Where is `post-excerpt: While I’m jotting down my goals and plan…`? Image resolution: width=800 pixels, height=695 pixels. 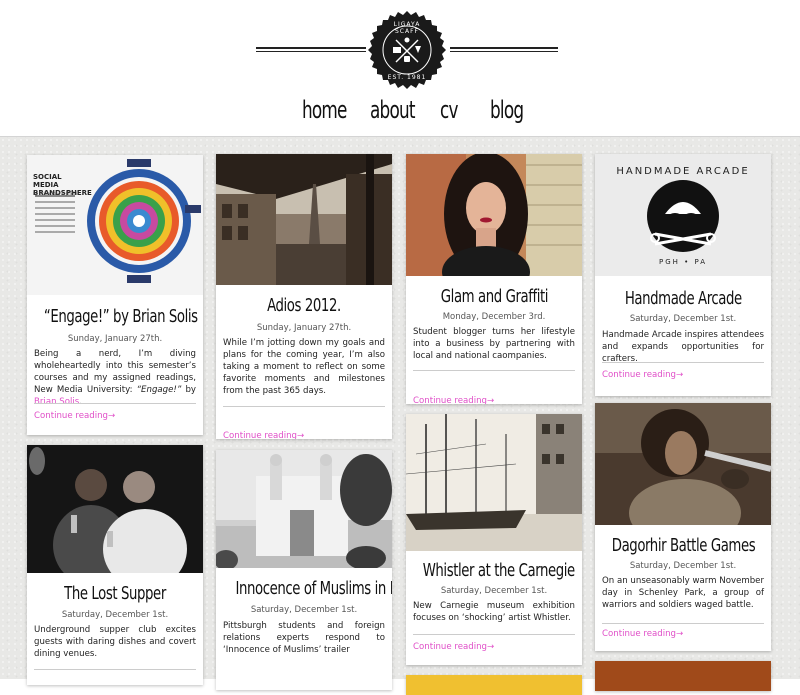
post-excerpt: While I’m jotting down my goals and plan… is located at coordinates (304, 367).